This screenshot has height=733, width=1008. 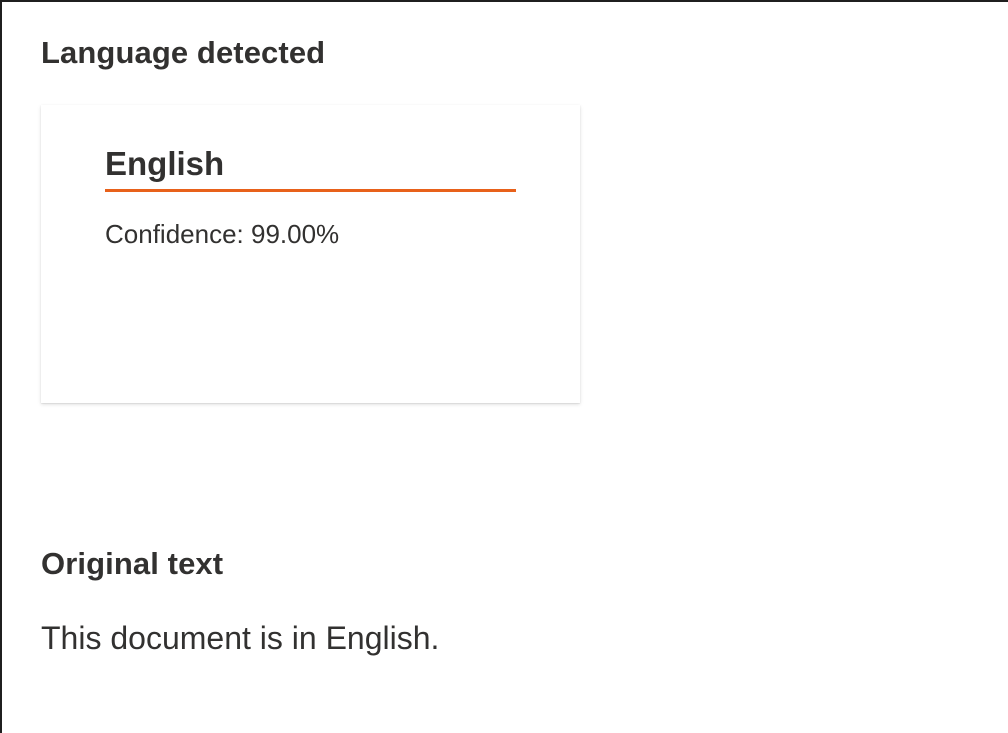 What do you see at coordinates (165, 163) in the screenshot?
I see `detected-language-name: English` at bounding box center [165, 163].